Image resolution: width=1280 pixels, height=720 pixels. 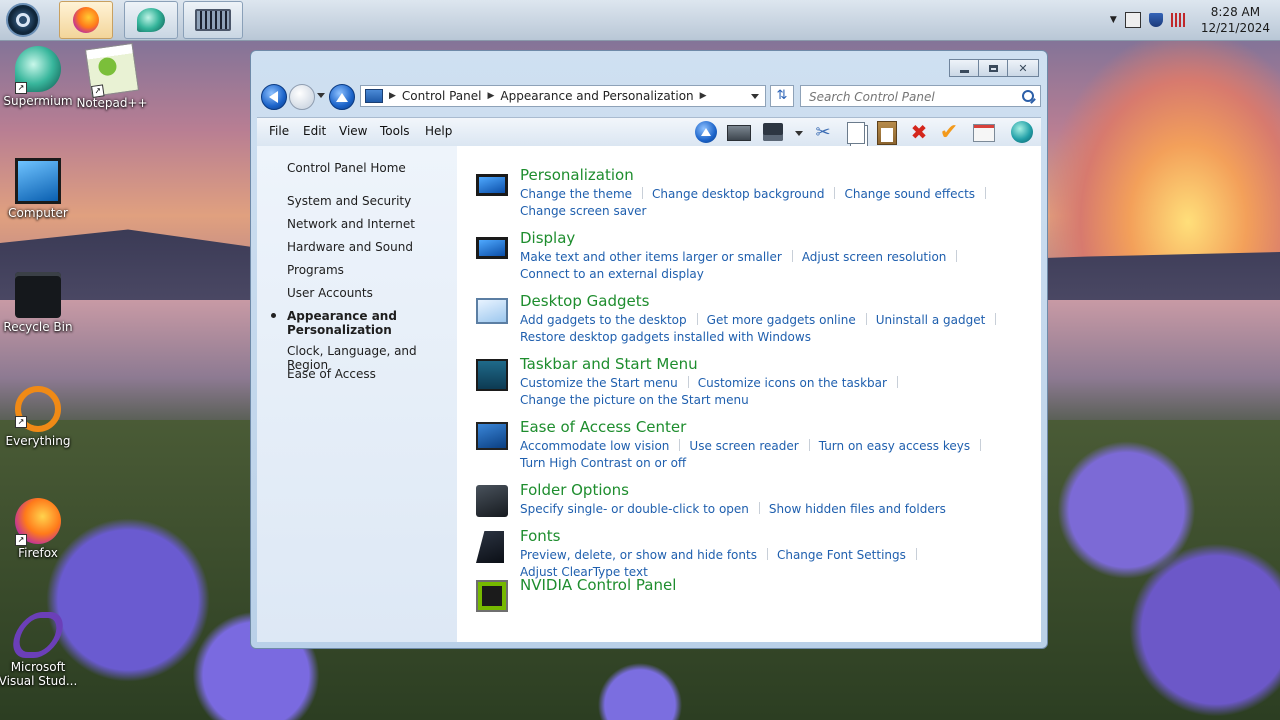 I want to click on up-folder-icon, so click(x=706, y=132).